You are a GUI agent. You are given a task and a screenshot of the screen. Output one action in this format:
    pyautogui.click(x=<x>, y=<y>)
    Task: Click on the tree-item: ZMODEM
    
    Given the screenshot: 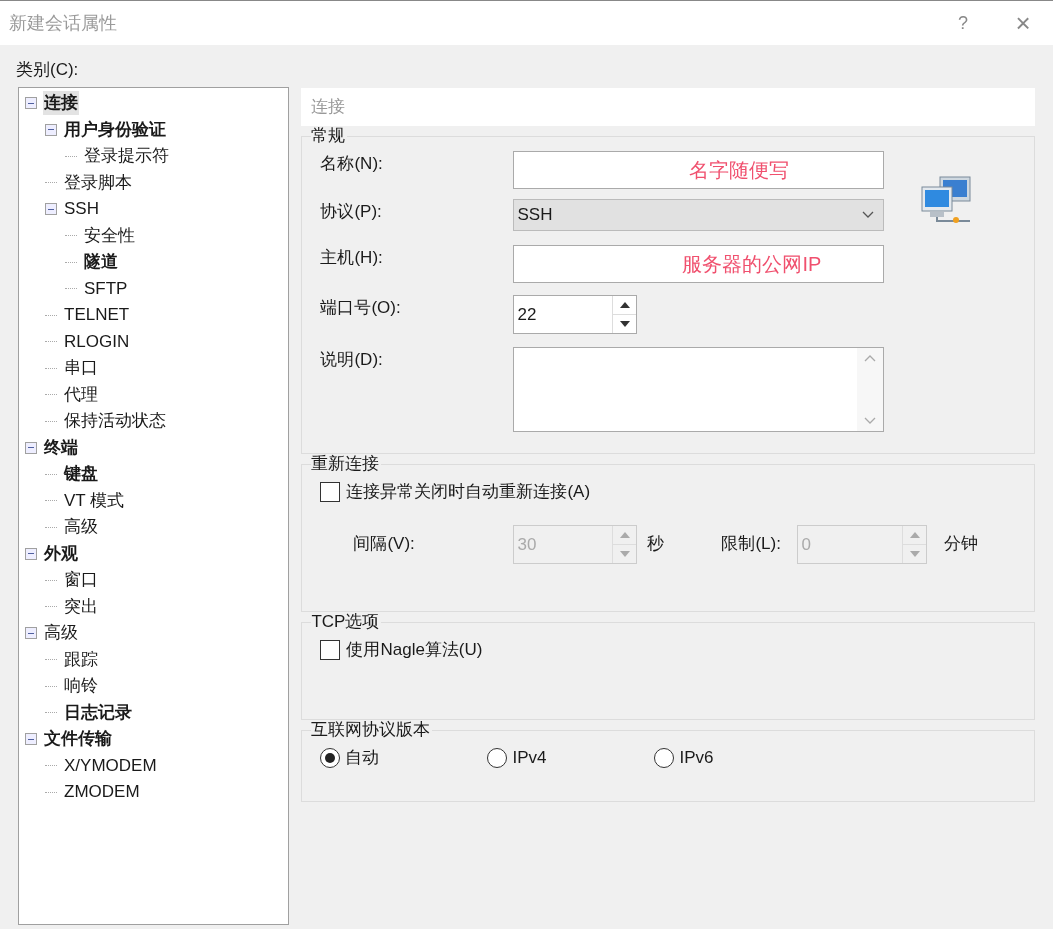 What is the action you would take?
    pyautogui.click(x=102, y=792)
    